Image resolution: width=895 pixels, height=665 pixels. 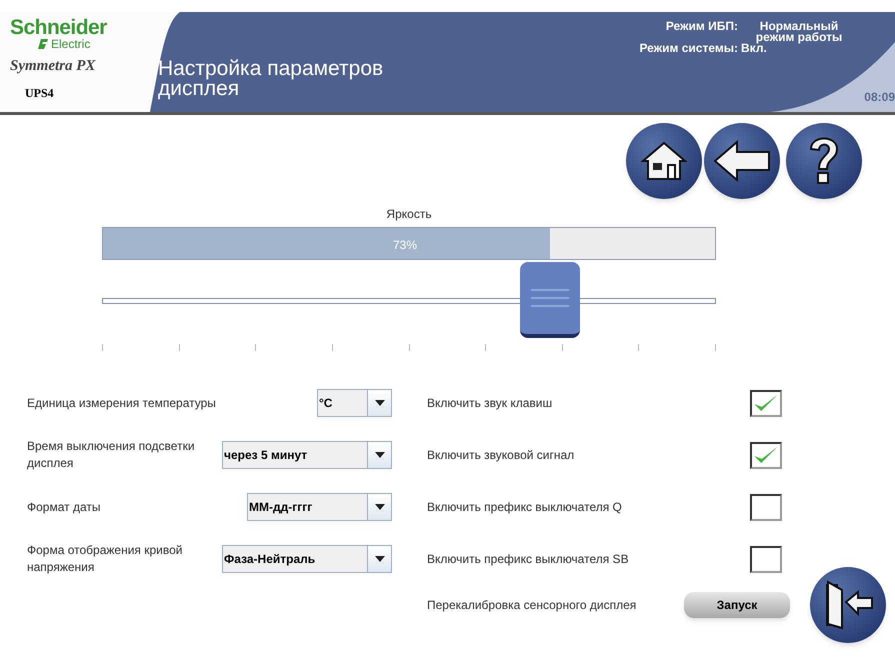 I want to click on product-name: Symmetra PX, so click(x=53, y=66).